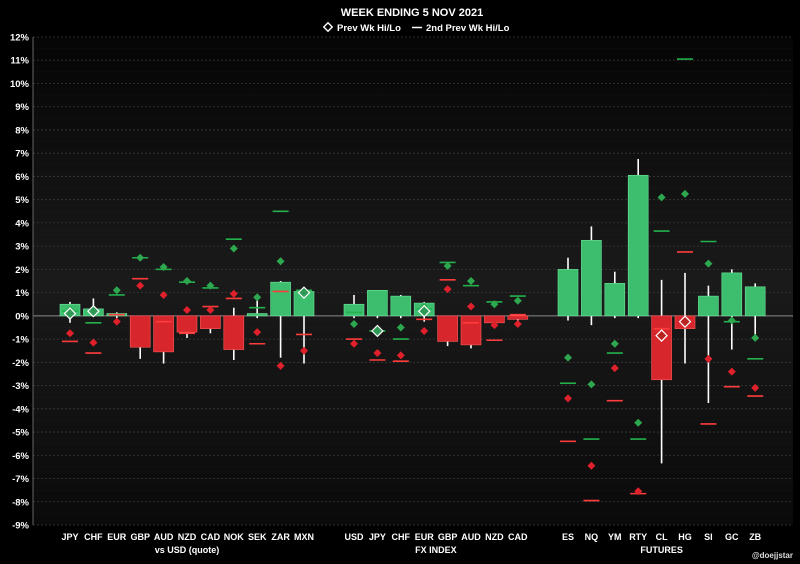 This screenshot has height=564, width=800. What do you see at coordinates (20, 526) in the screenshot?
I see `y-tick-label: -9%` at bounding box center [20, 526].